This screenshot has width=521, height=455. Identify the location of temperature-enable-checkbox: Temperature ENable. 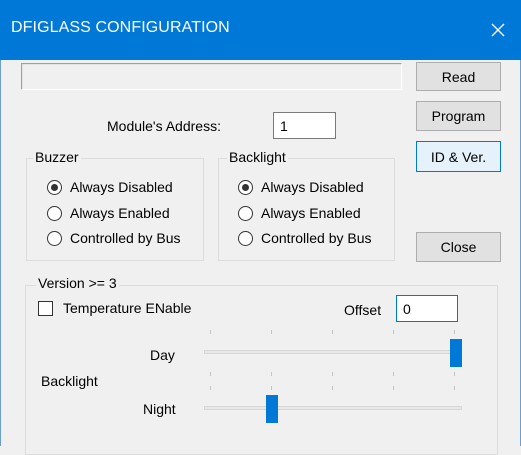
(114, 308).